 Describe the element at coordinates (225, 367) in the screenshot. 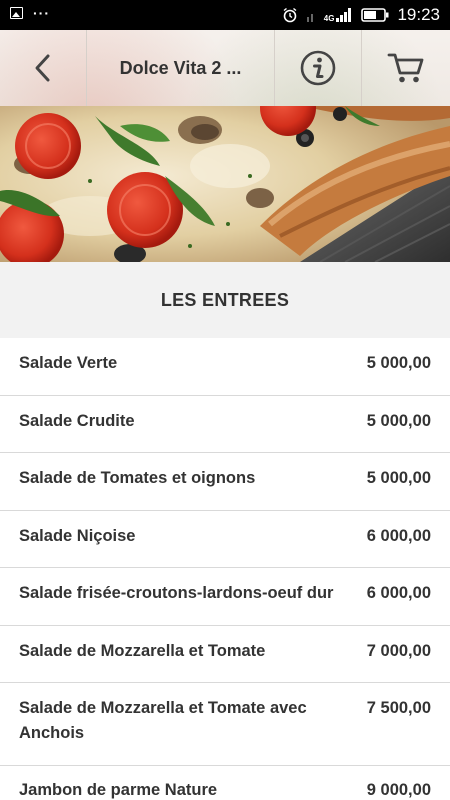

I see `menu-item: Salade Verte 5 000,00` at that location.